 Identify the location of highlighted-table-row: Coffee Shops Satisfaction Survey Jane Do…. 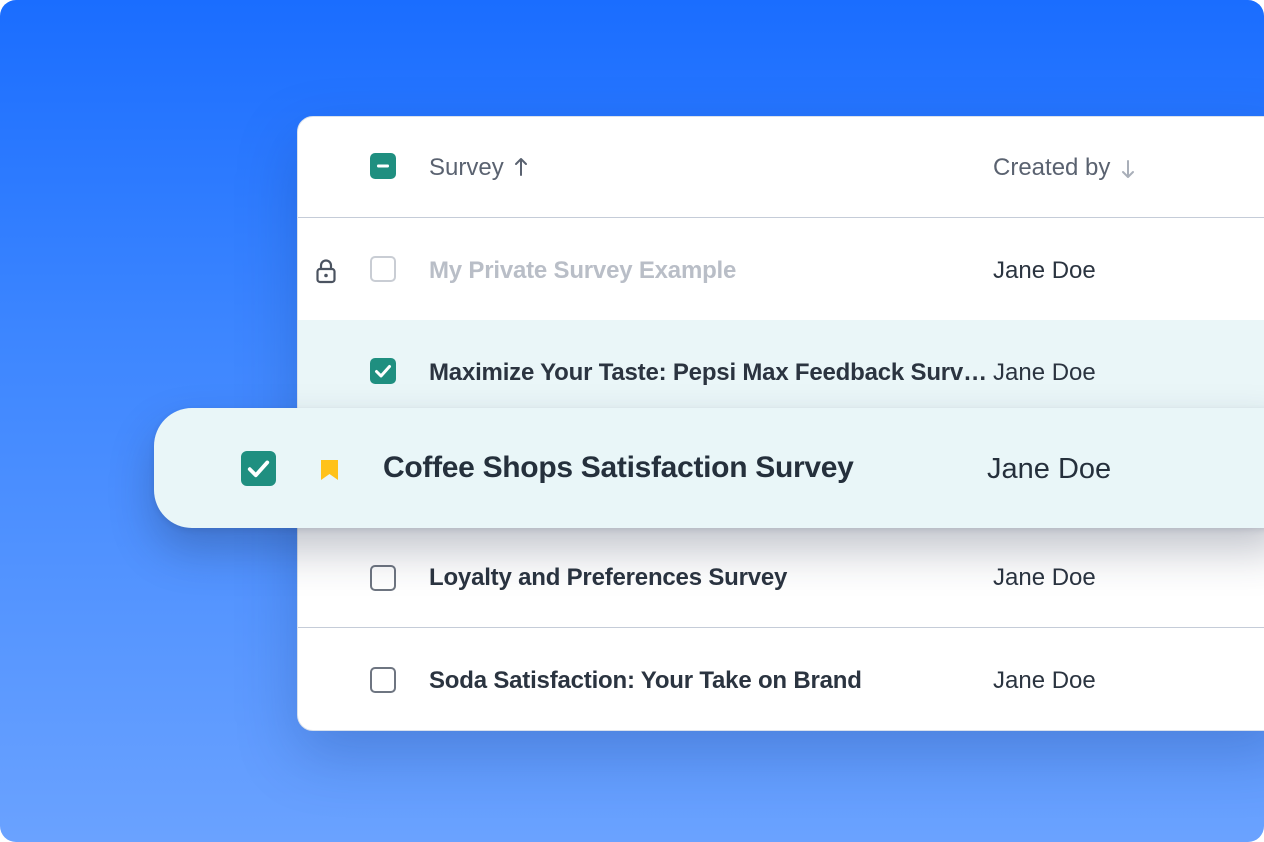
(709, 468).